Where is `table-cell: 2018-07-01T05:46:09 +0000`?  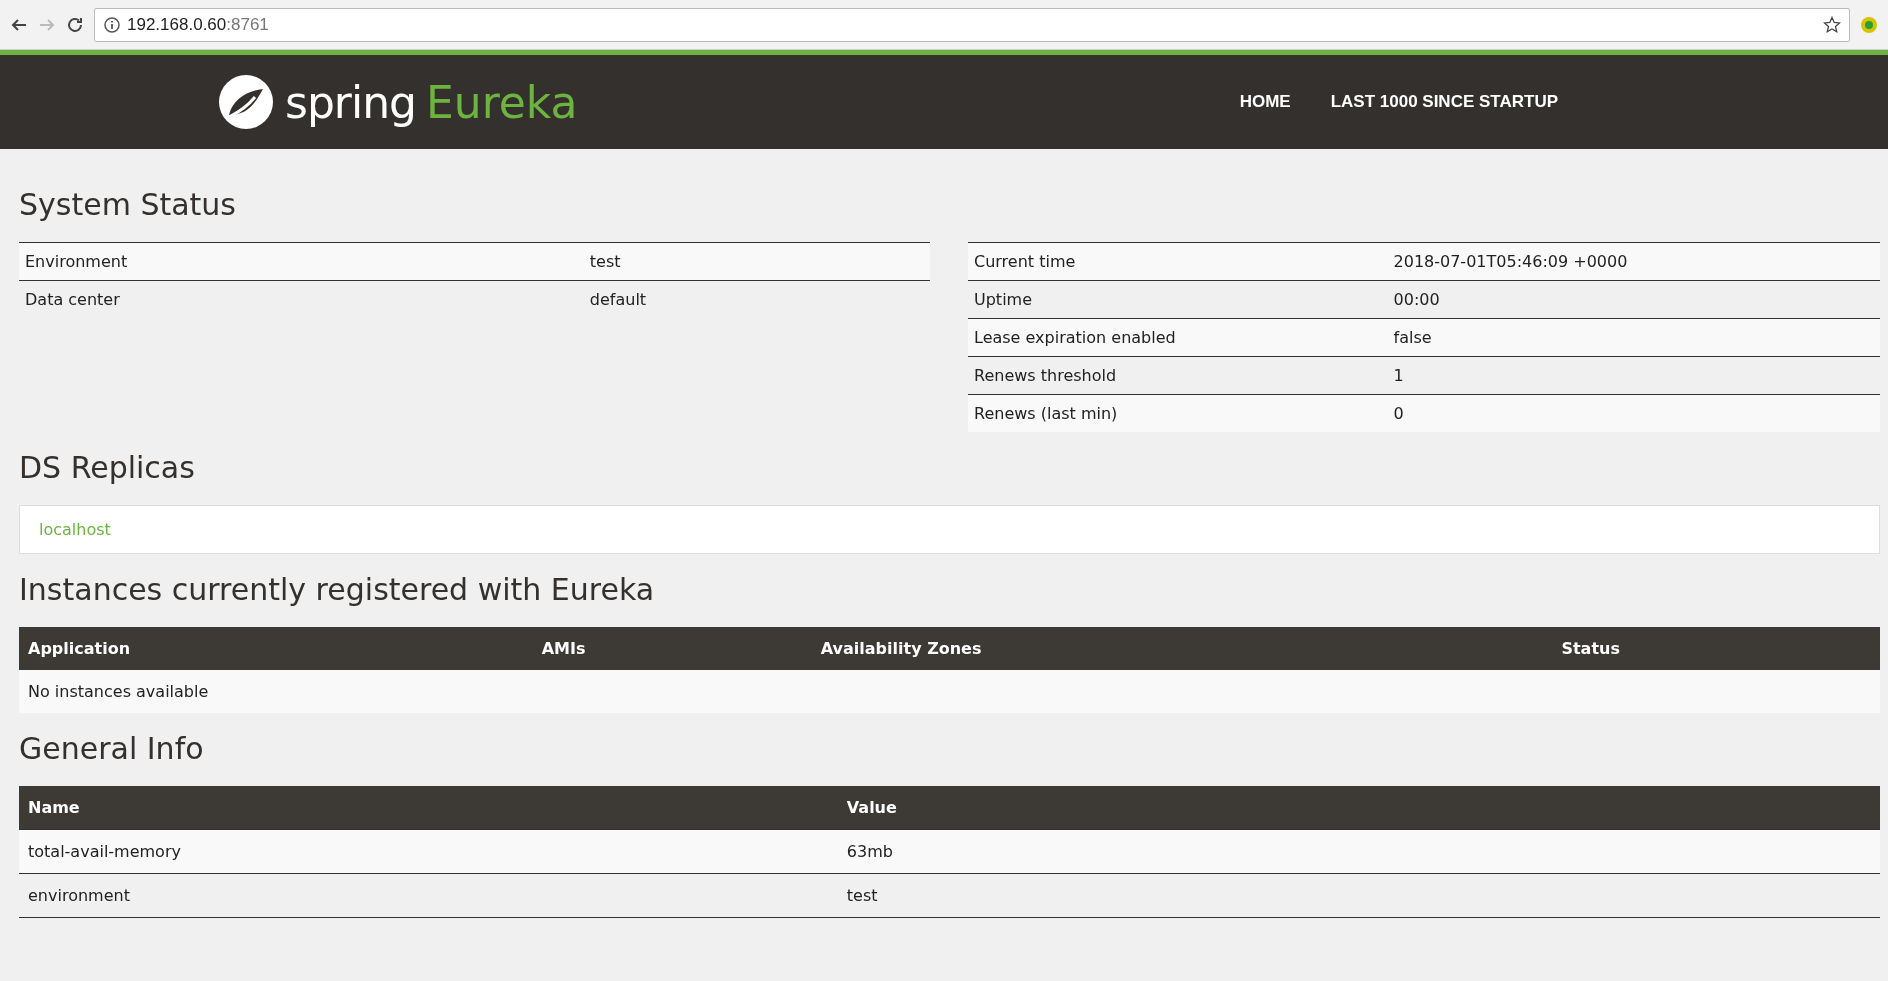 table-cell: 2018-07-01T05:46:09 +0000 is located at coordinates (1633, 261).